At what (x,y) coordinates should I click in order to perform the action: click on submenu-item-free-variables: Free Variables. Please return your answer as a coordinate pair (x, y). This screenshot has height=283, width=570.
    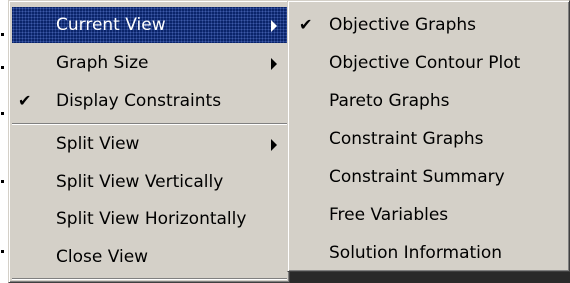
    Looking at the image, I should click on (429, 215).